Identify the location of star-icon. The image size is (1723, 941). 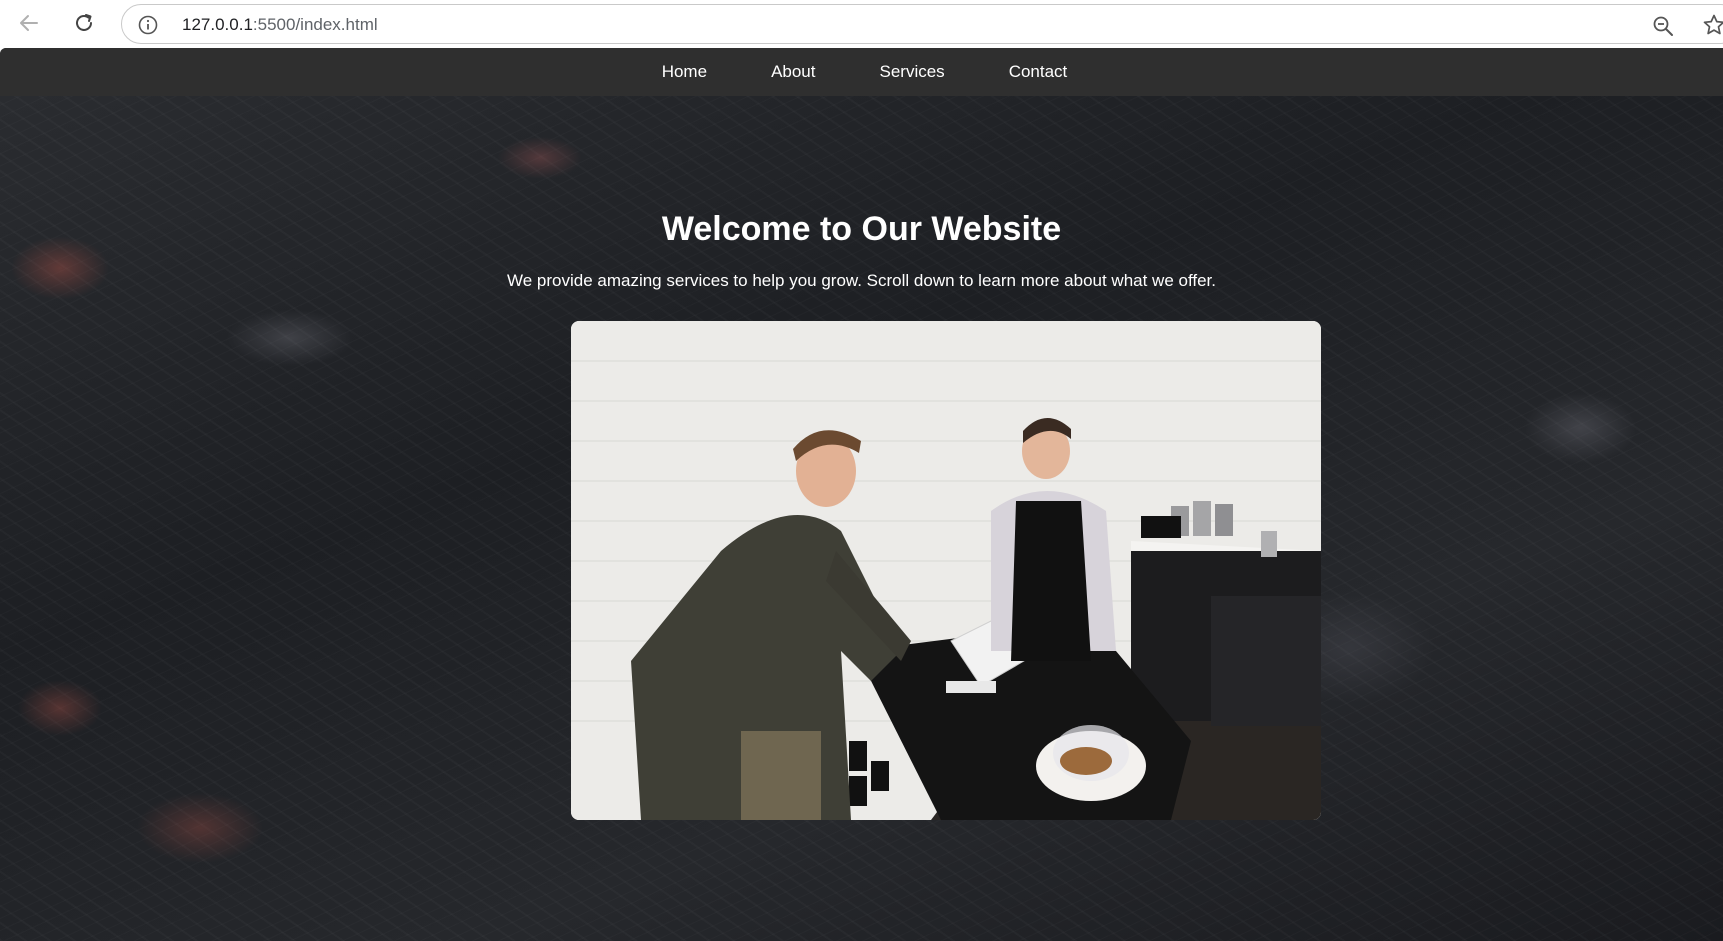
(1712, 25).